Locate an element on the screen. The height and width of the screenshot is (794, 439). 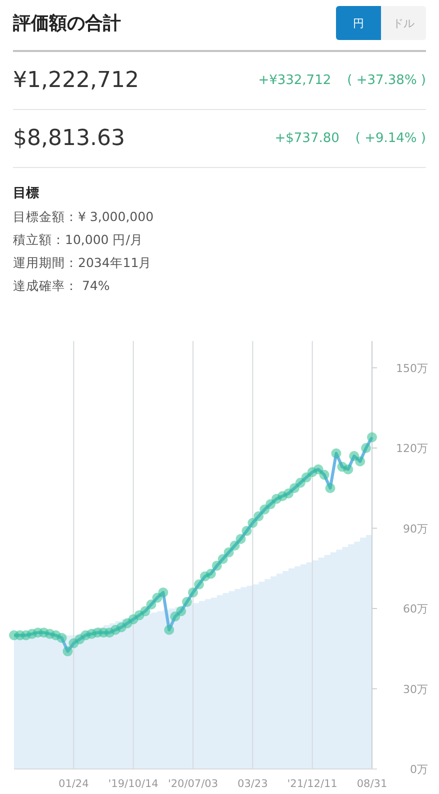
goal-detail: 運用期間：2034年11月 is located at coordinates (83, 263).